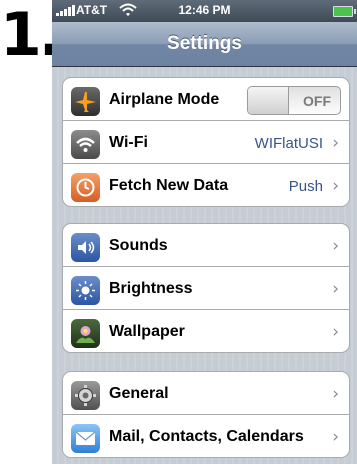 This screenshot has width=357, height=464. What do you see at coordinates (138, 245) in the screenshot?
I see `sounds-label: Sounds` at bounding box center [138, 245].